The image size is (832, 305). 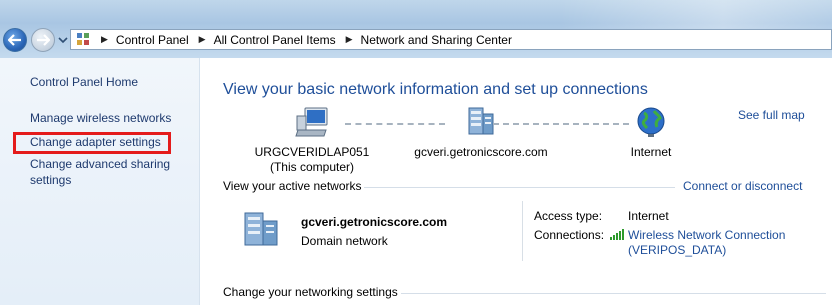 I want to click on network-type: Domain network, so click(x=344, y=241).